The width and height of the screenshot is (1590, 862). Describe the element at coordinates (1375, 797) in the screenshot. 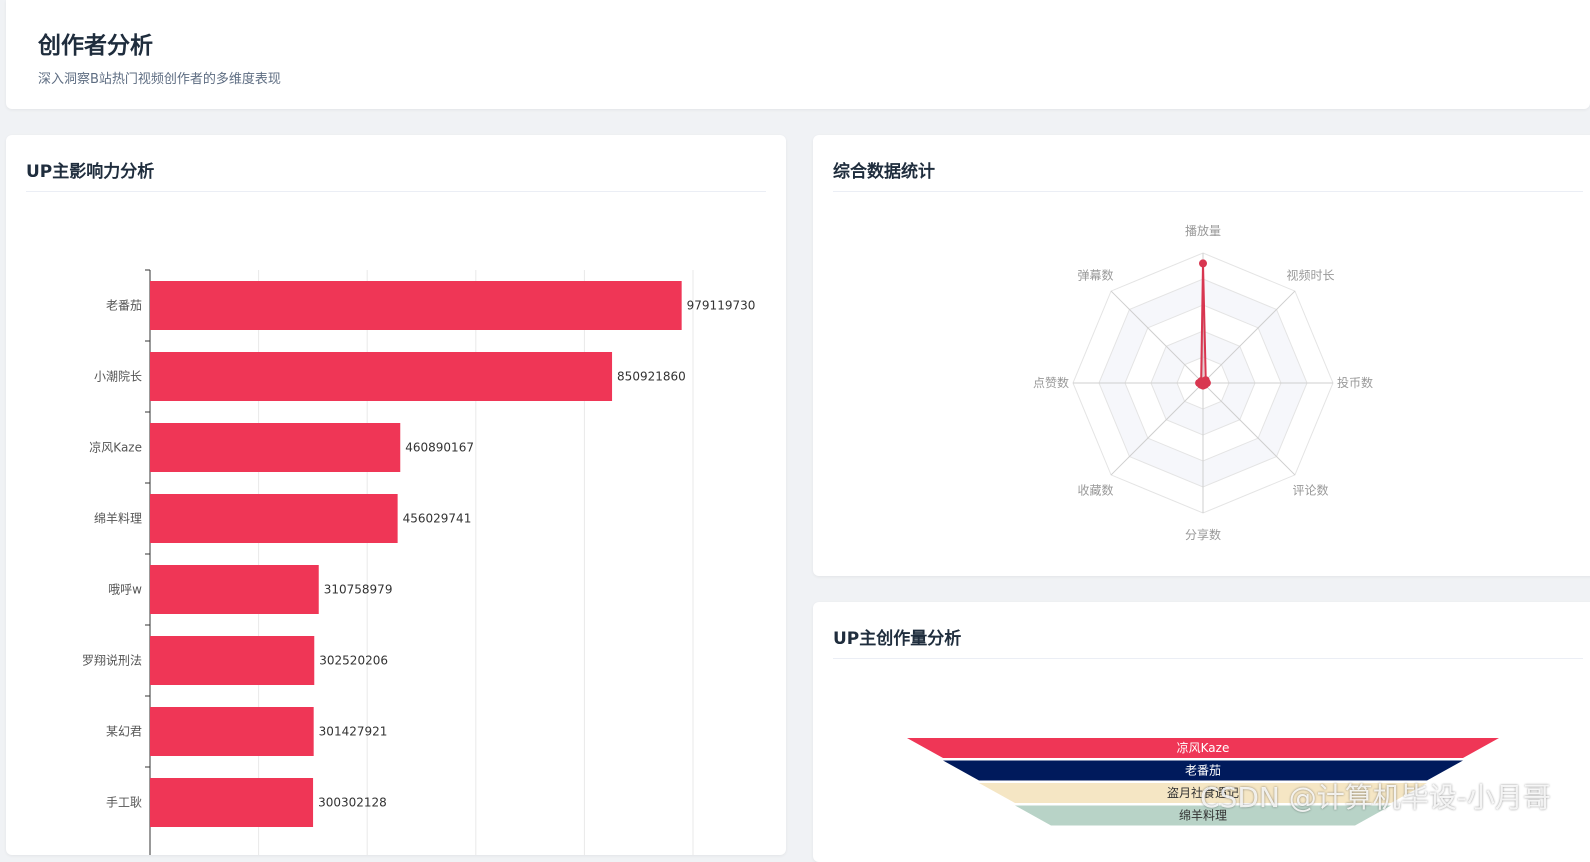

I see `watermark: CSDN @计算机毕设-小月哥` at that location.